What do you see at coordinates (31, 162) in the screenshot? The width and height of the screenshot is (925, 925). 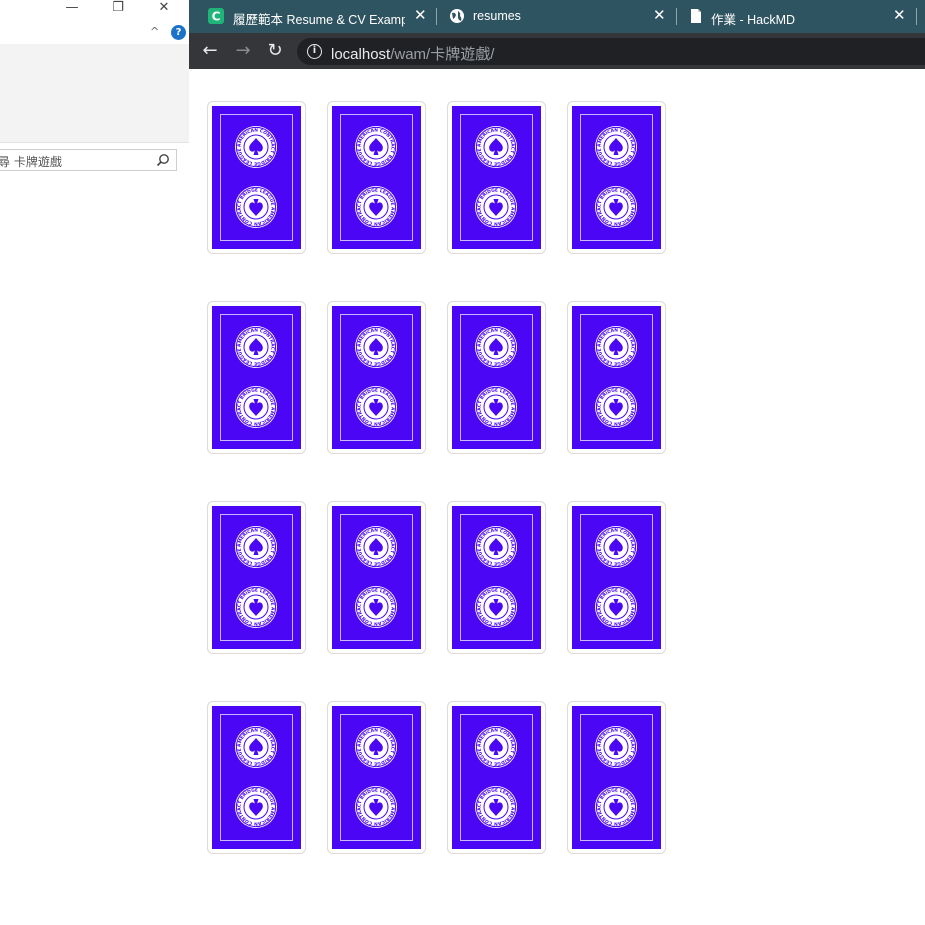 I see `search-input-text: 尋 卡牌遊戲` at bounding box center [31, 162].